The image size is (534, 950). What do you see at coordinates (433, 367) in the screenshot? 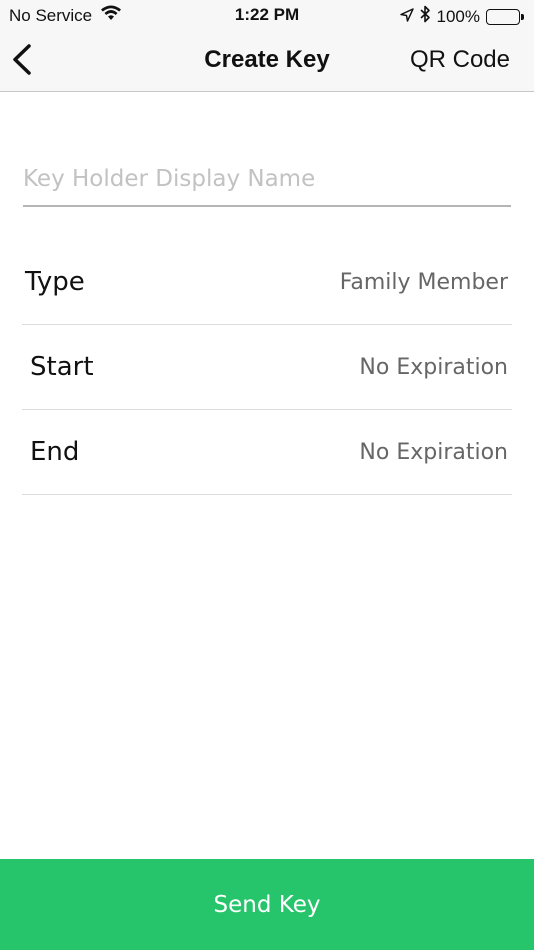
I see `start-value: No Expiration` at bounding box center [433, 367].